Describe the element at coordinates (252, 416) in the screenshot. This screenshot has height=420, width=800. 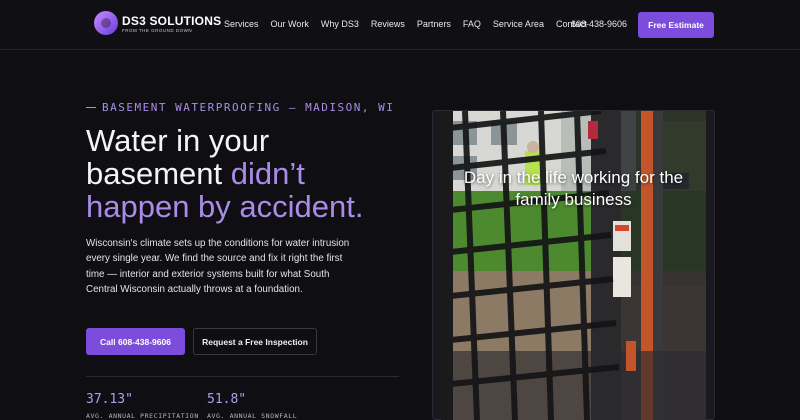
I see `stat-snowfall-label: AVG. ANNUAL SNOWFALL` at that location.